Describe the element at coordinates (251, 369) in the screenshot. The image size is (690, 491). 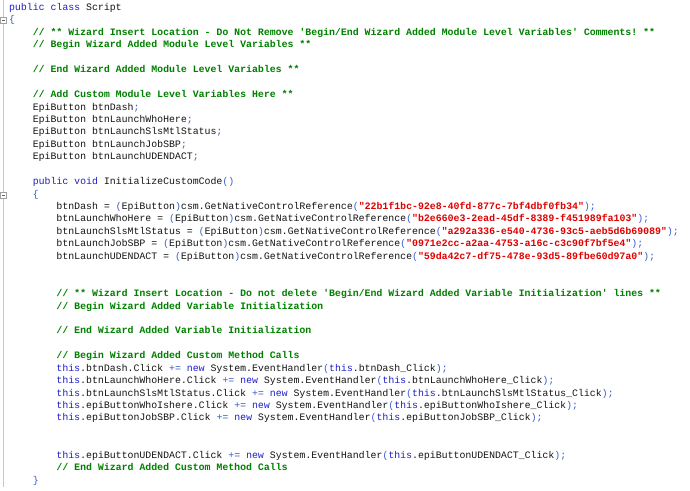
I see `code-line: this.btnDash.Click += new System.EventHandler(this.btnDash_Click);` at that location.